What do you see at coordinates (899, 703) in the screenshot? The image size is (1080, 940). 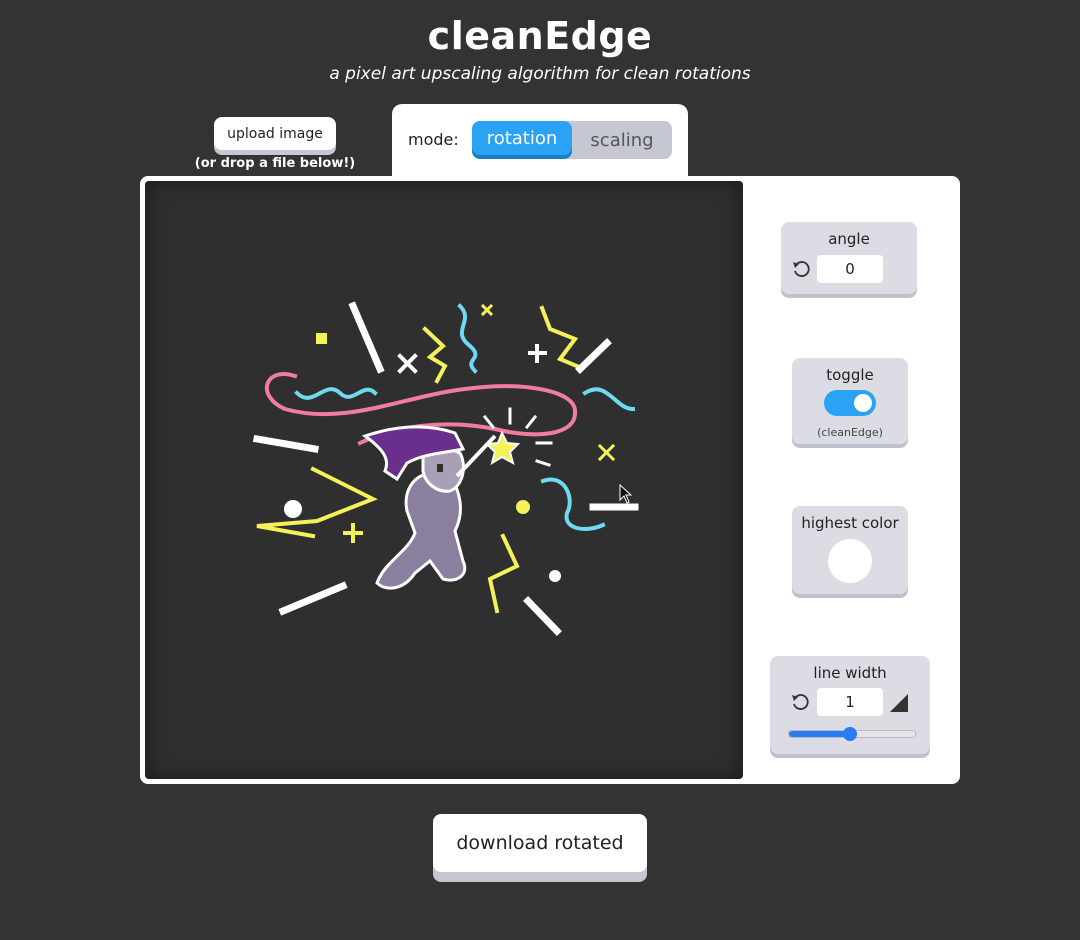 I see `triangle-corner-icon` at bounding box center [899, 703].